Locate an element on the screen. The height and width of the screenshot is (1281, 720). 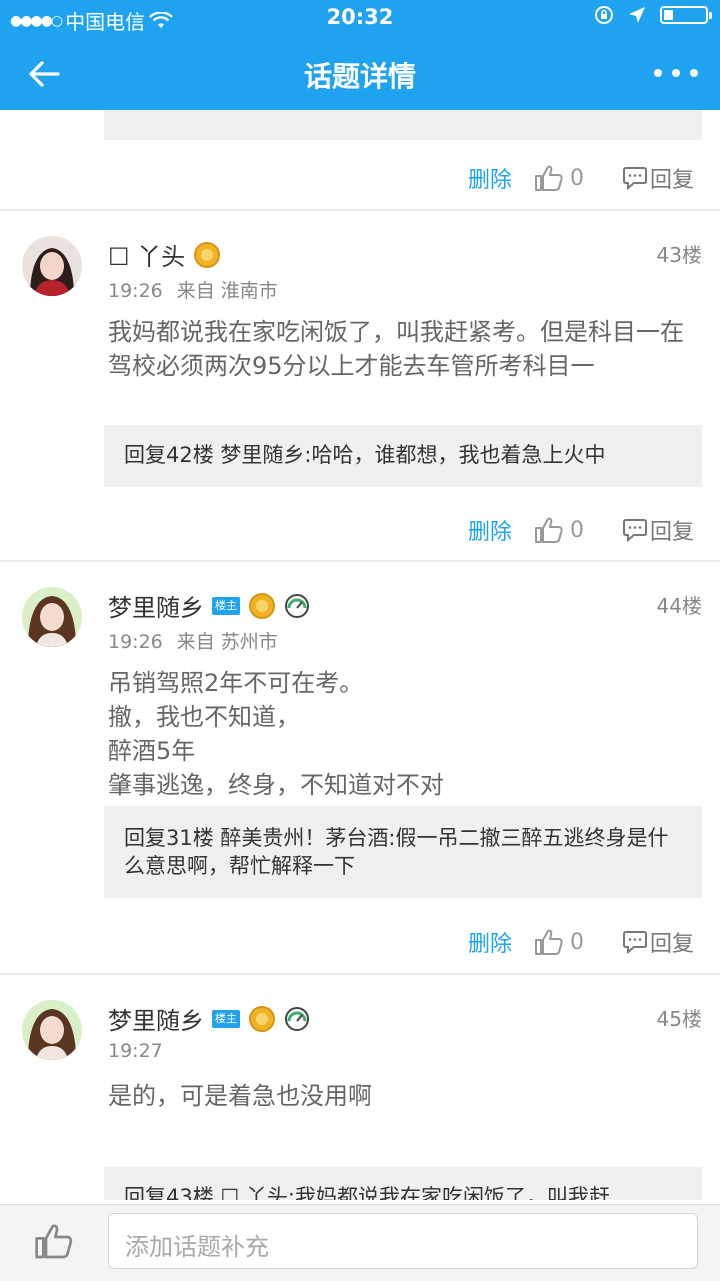
username-row: ☐ 丫头 is located at coordinates (164, 254).